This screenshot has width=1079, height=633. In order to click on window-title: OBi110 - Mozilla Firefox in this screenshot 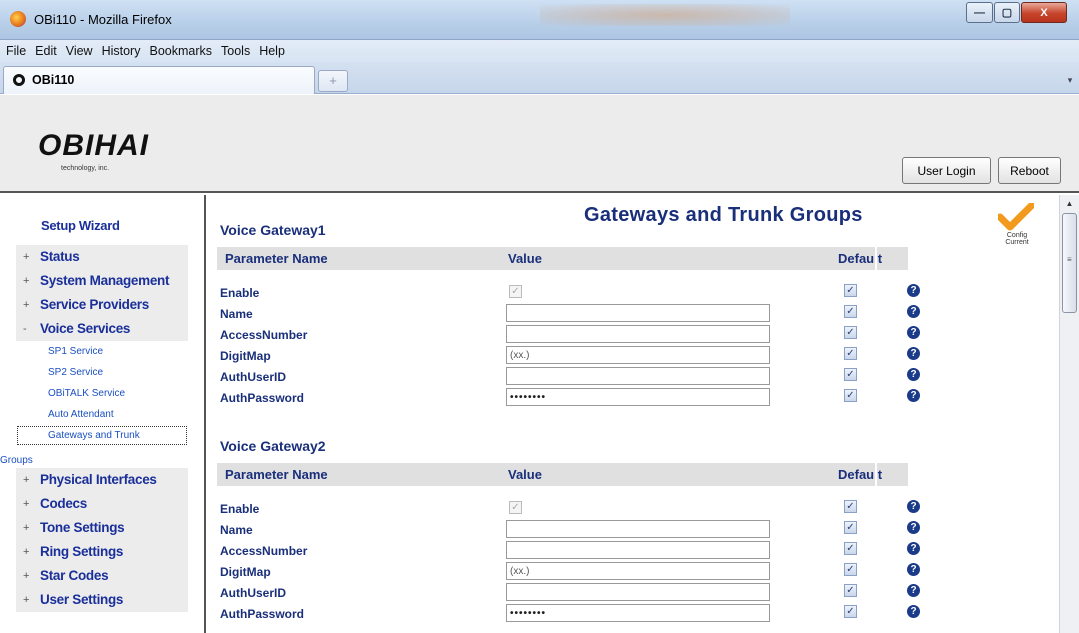, I will do `click(103, 19)`.